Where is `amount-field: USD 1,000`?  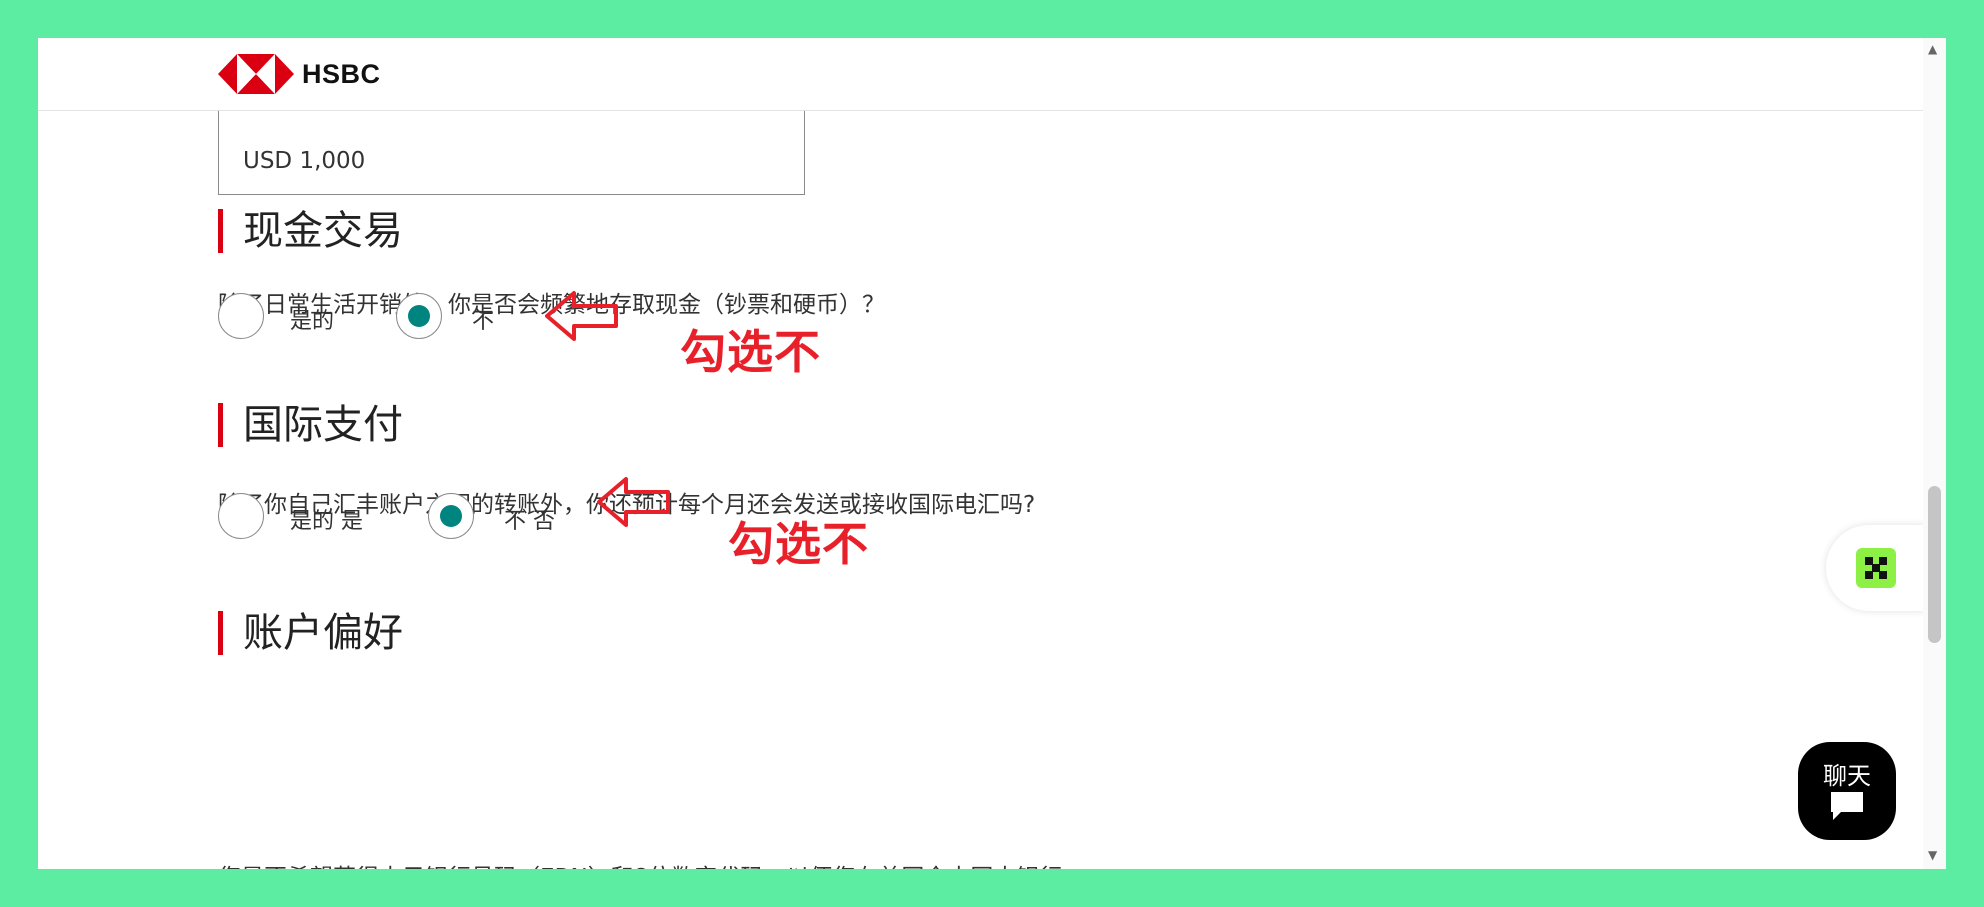
amount-field: USD 1,000 is located at coordinates (511, 152).